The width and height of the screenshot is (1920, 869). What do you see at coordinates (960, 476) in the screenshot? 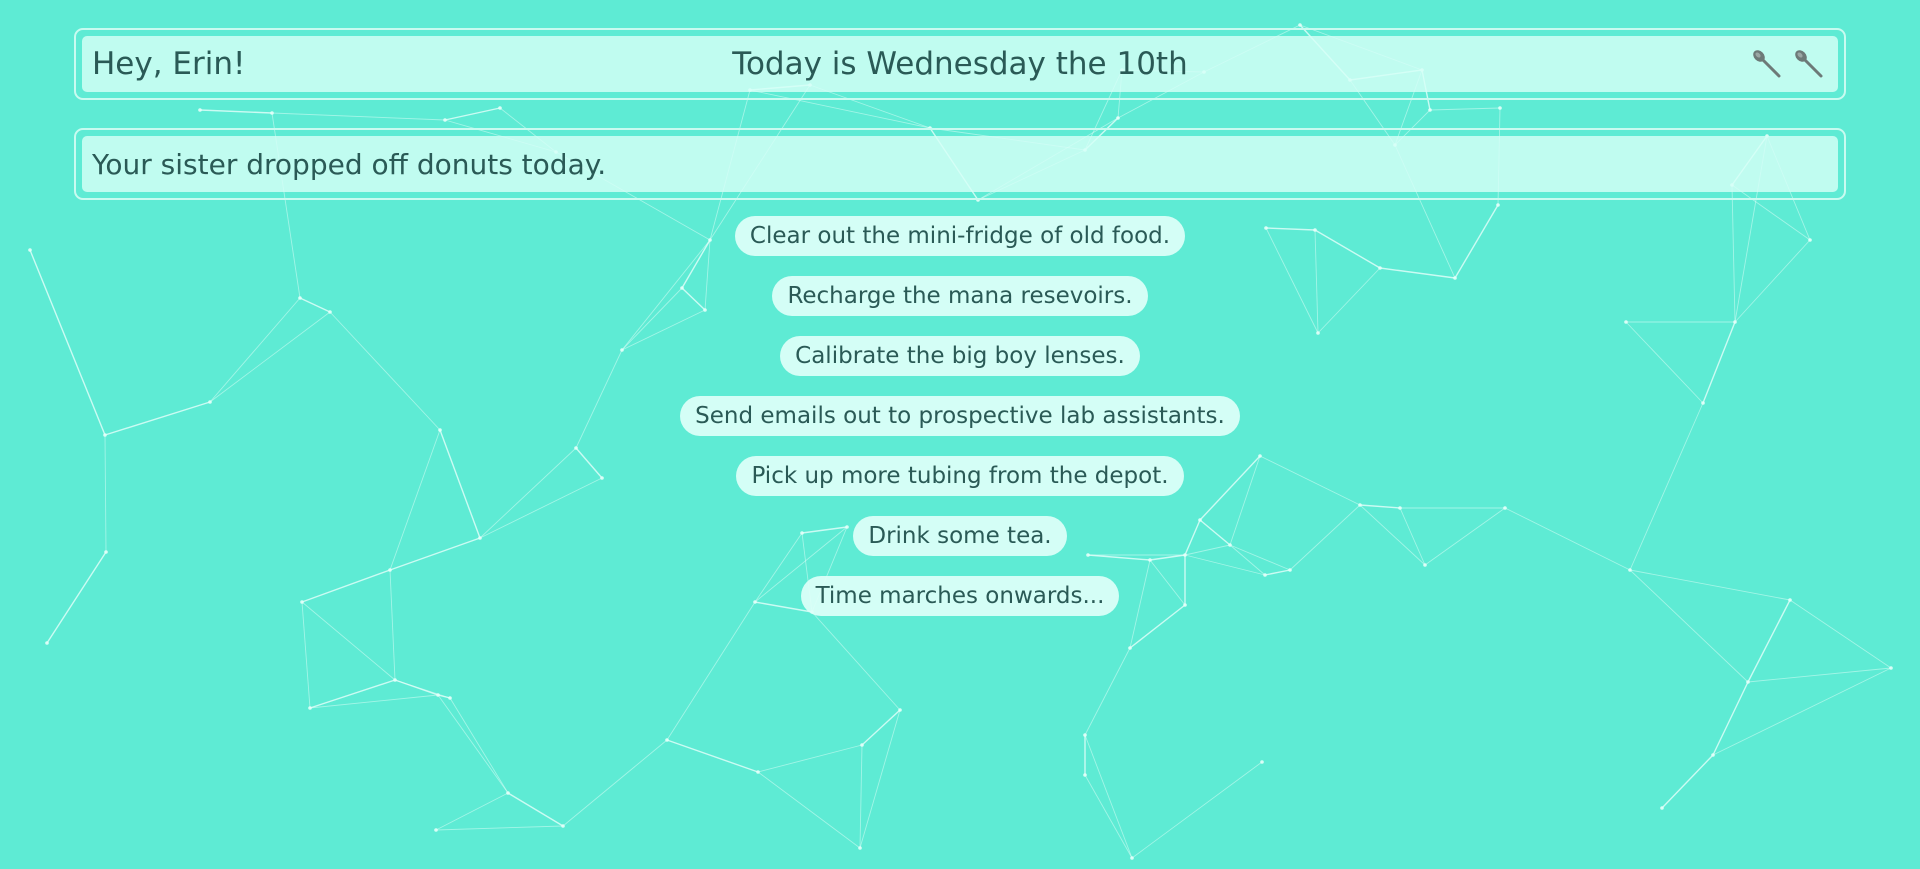
I see `task-item: Pick up more tubing from the depot.` at bounding box center [960, 476].